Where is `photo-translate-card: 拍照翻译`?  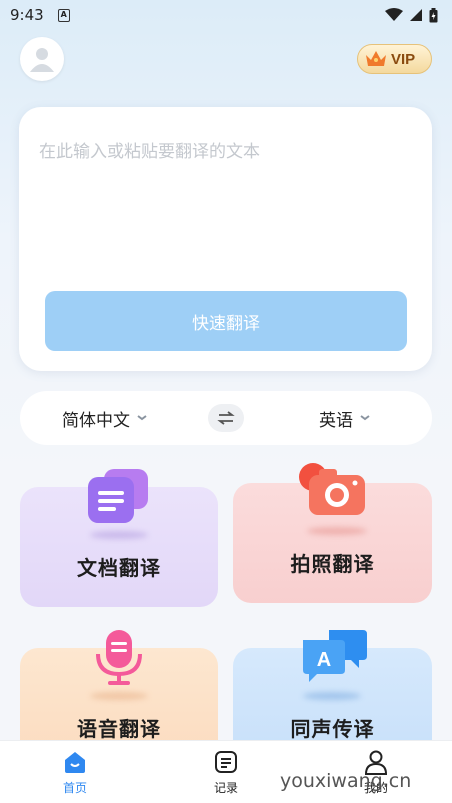 photo-translate-card: 拍照翻译 is located at coordinates (332, 533).